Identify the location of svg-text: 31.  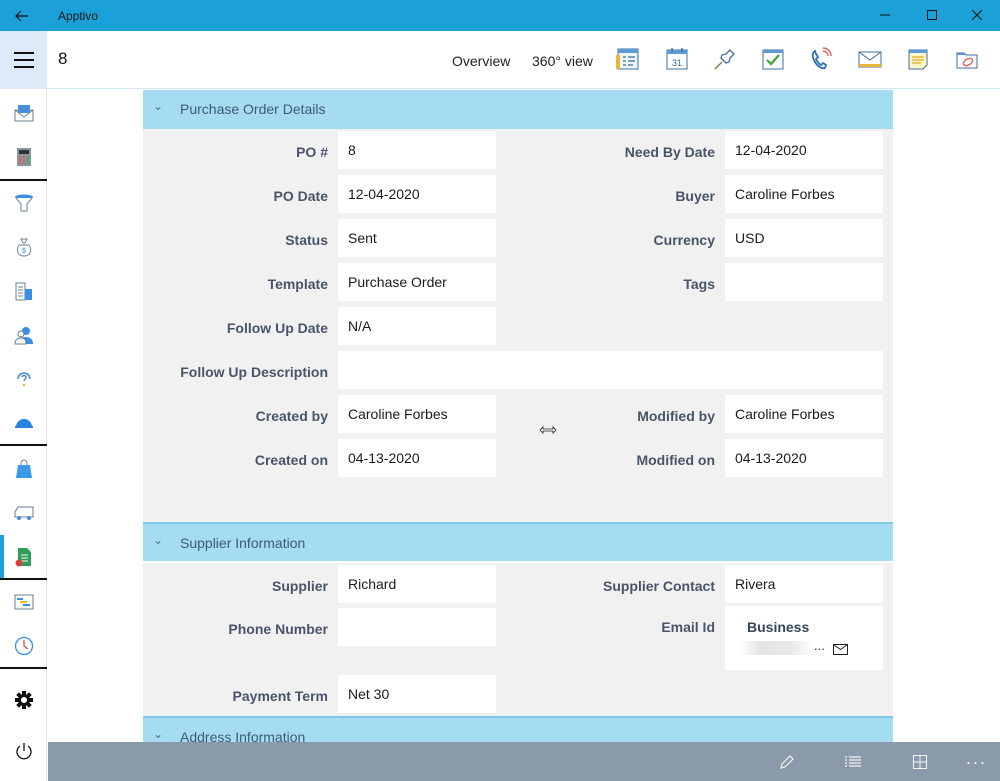
(677, 63).